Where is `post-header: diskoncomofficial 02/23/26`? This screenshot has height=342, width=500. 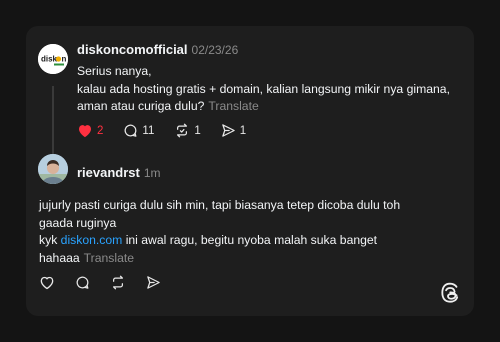 post-header: diskoncomofficial 02/23/26 is located at coordinates (157, 49).